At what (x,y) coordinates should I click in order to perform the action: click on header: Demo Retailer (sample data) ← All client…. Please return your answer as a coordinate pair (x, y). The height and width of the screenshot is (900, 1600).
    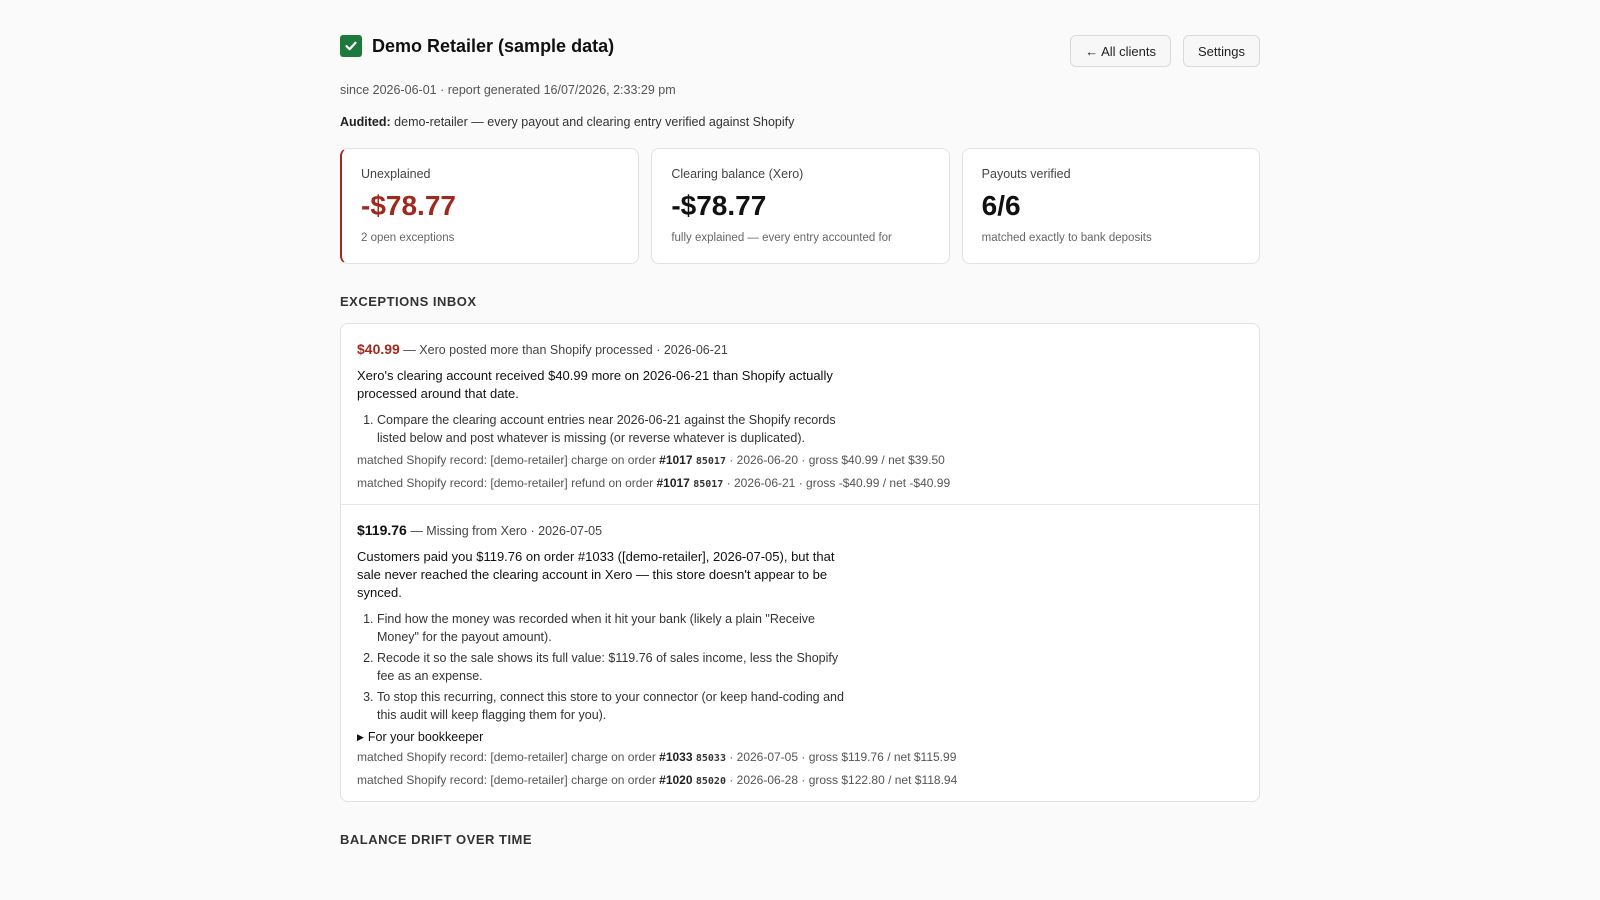
    Looking at the image, I should click on (800, 41).